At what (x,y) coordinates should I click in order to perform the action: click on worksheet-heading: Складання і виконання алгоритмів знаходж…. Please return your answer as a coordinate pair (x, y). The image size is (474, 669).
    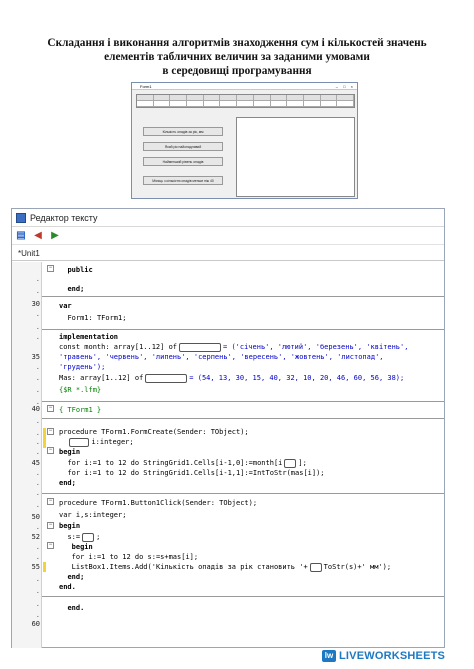
    Looking at the image, I should click on (237, 57).